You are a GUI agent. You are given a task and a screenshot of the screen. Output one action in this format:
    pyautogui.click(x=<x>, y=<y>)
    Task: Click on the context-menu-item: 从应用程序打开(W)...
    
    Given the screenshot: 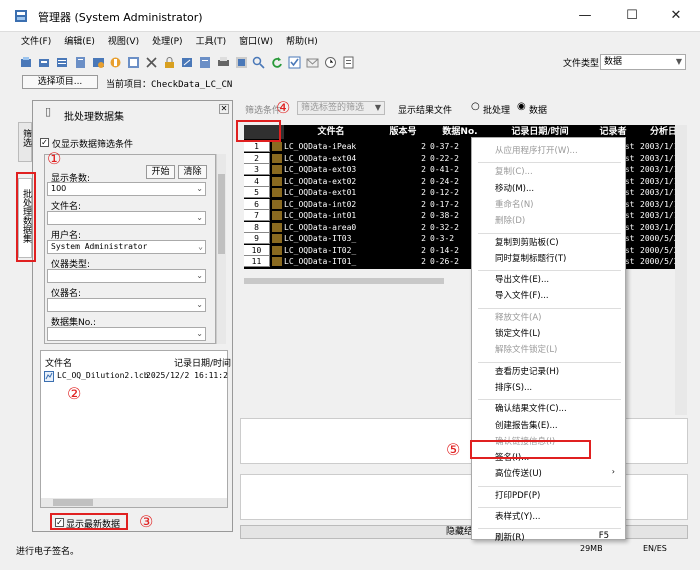 What is the action you would take?
    pyautogui.click(x=536, y=150)
    